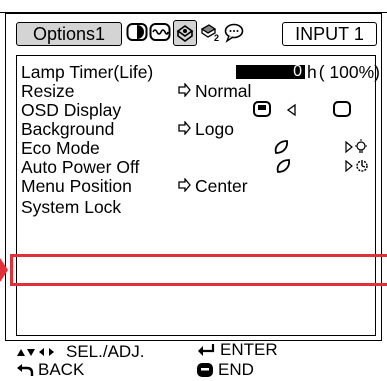 This screenshot has width=387, height=381. I want to click on footer-enter: ENTER, so click(237, 350).